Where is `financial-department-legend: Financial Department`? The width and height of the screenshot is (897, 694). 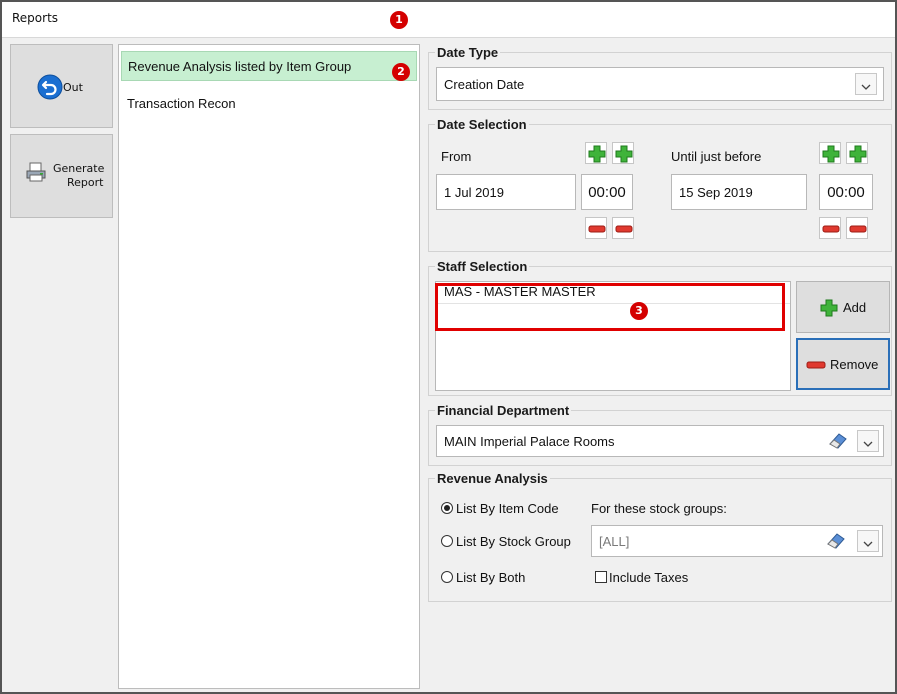
financial-department-legend: Financial Department is located at coordinates (503, 410).